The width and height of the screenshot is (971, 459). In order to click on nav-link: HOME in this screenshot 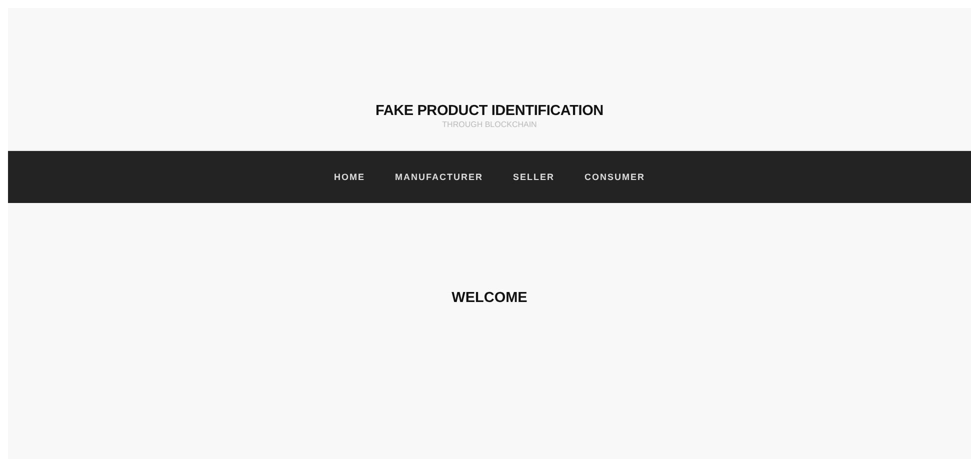, I will do `click(349, 177)`.